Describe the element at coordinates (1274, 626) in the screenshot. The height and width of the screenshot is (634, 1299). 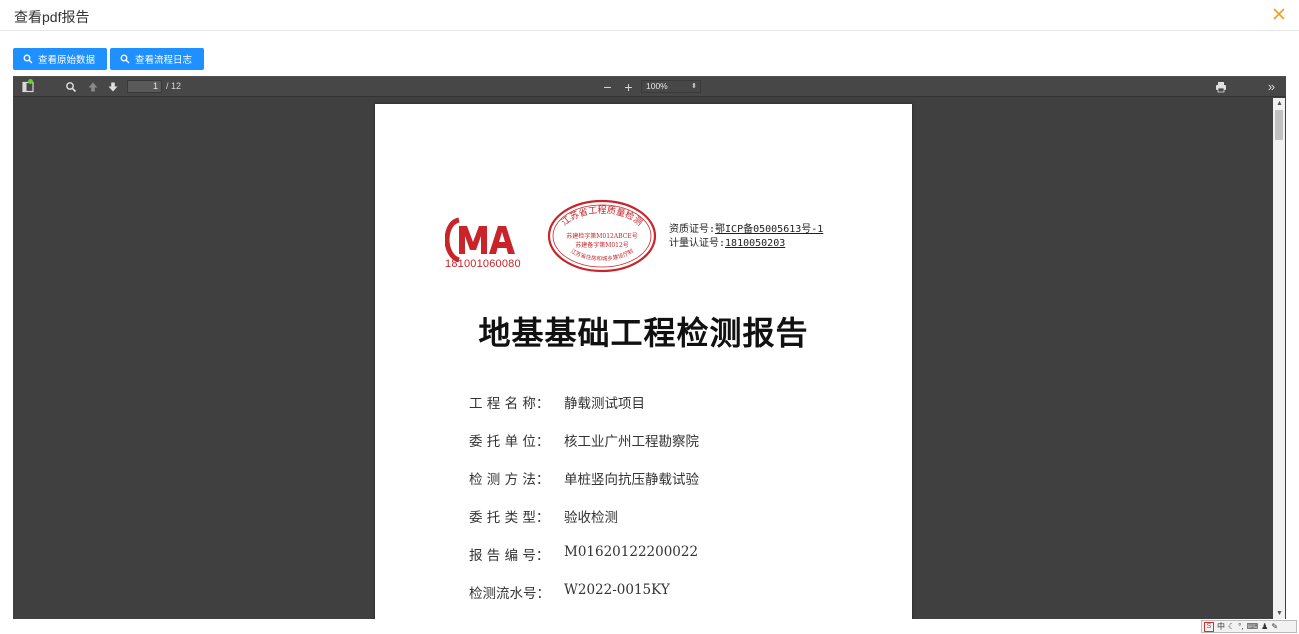
I see `wrench-icon: ✎` at that location.